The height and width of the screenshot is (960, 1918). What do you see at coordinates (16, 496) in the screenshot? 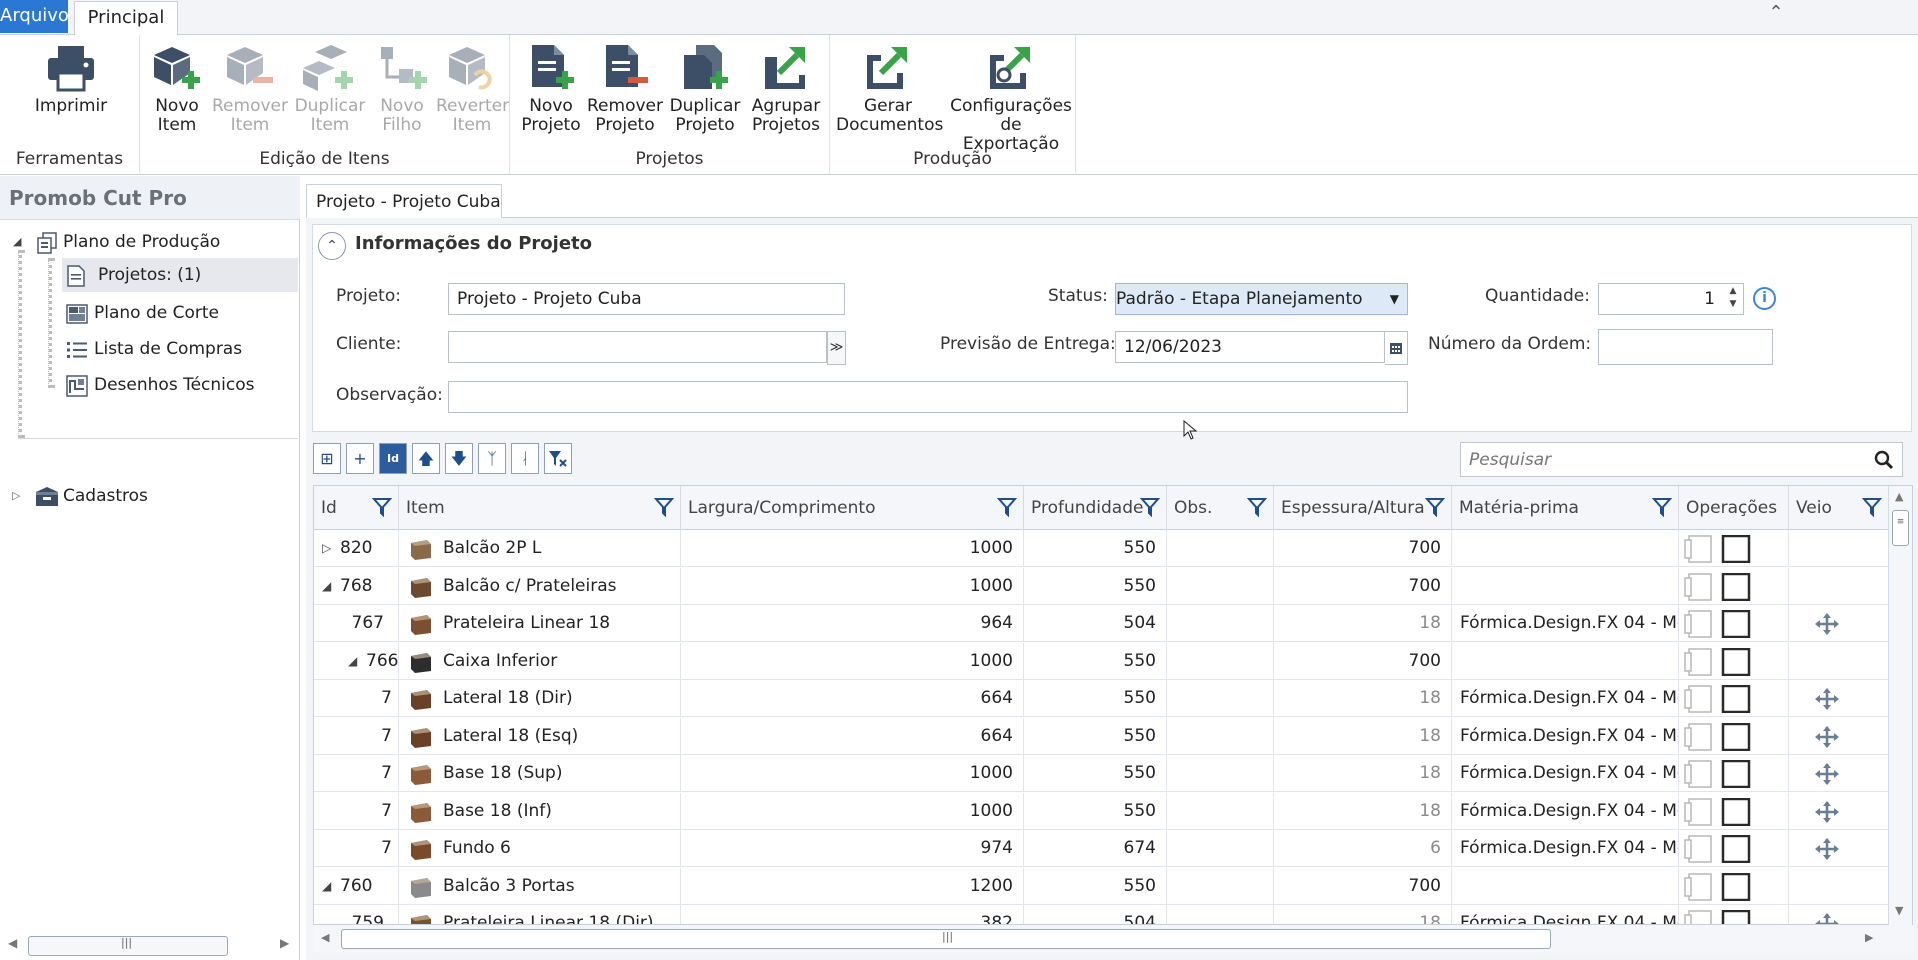
I see `tree-collapsed-icon: ▷` at bounding box center [16, 496].